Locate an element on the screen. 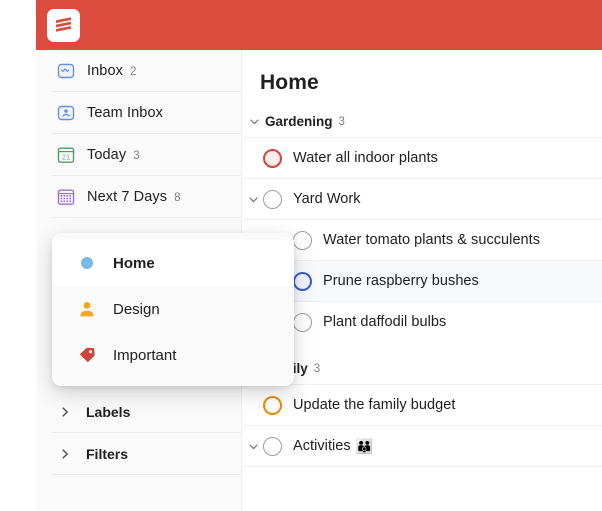 This screenshot has height=511, width=602. sidebar-item-label: Today is located at coordinates (107, 154).